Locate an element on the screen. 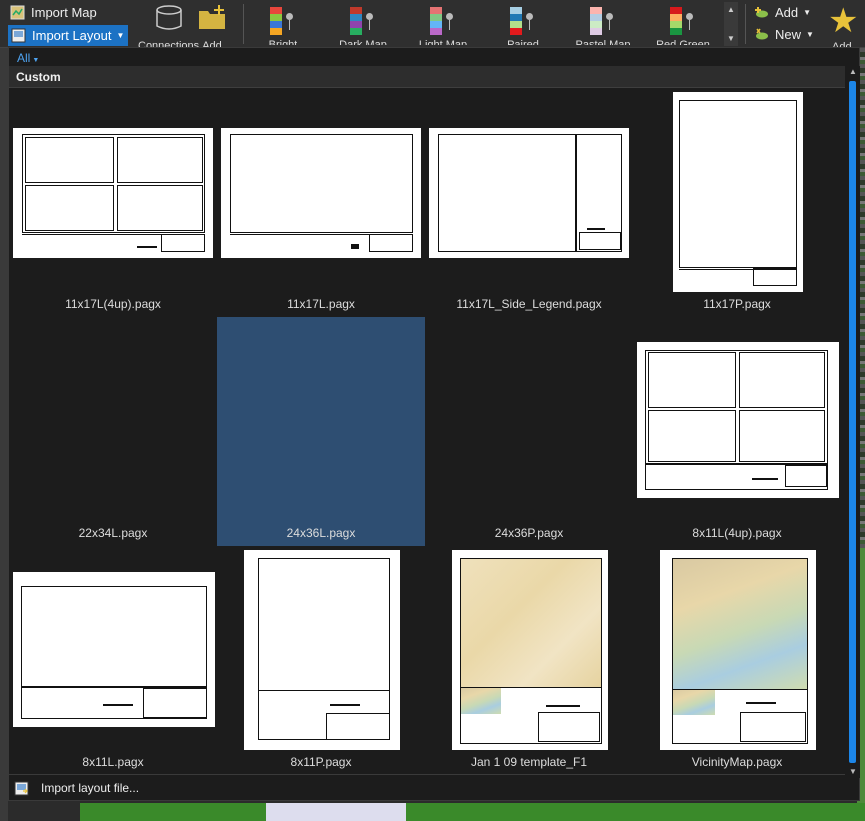 The width and height of the screenshot is (865, 821). layout-name: VicinityMap.pagx is located at coordinates (737, 762).